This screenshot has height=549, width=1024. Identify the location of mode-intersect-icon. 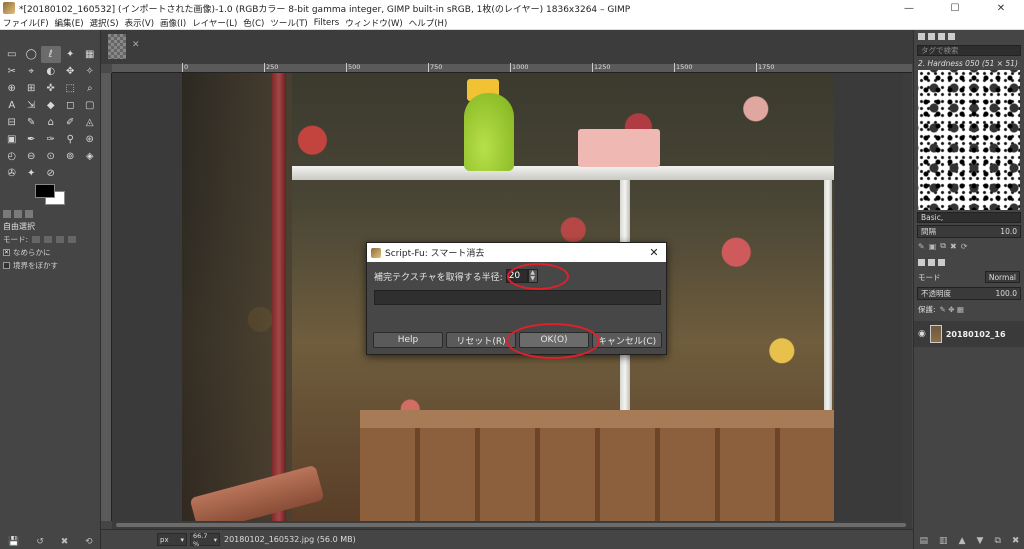
(72, 239).